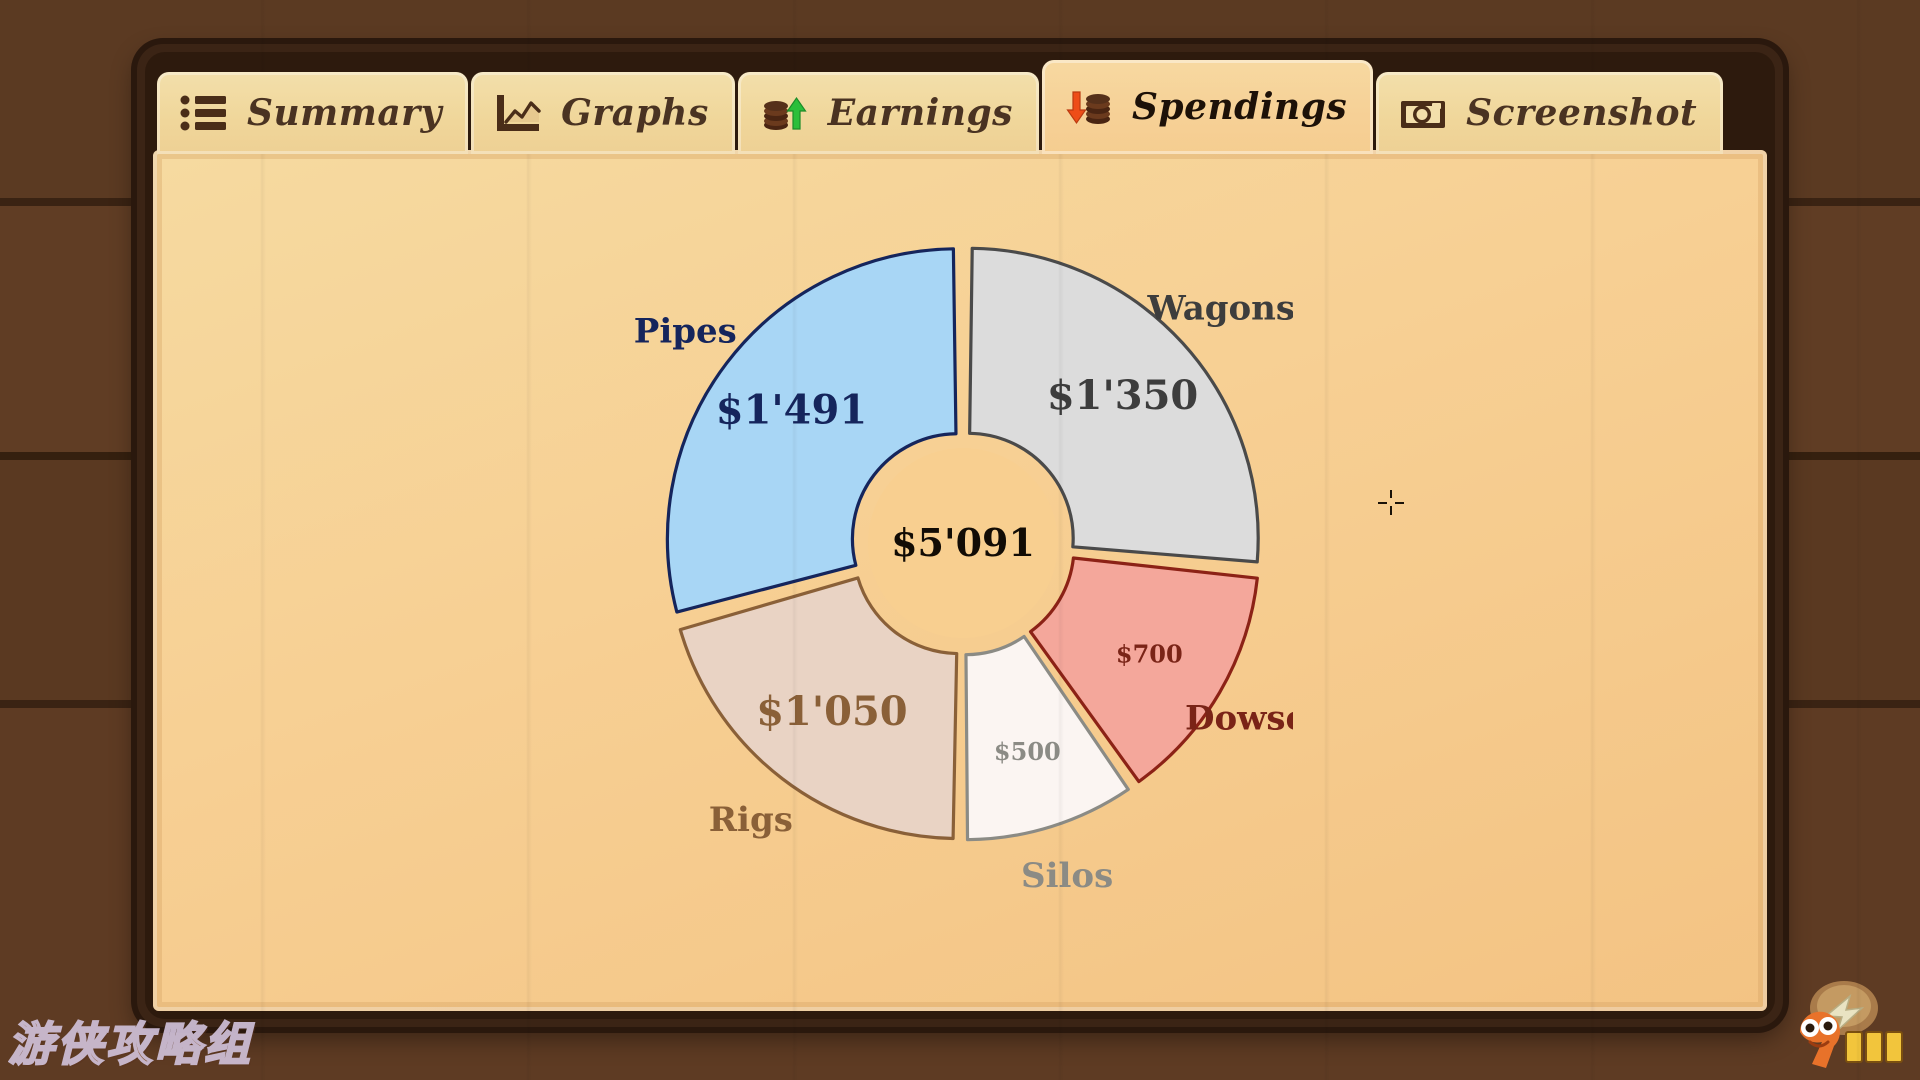  What do you see at coordinates (1219, 308) in the screenshot?
I see `slice-label-wagons: Wagons` at bounding box center [1219, 308].